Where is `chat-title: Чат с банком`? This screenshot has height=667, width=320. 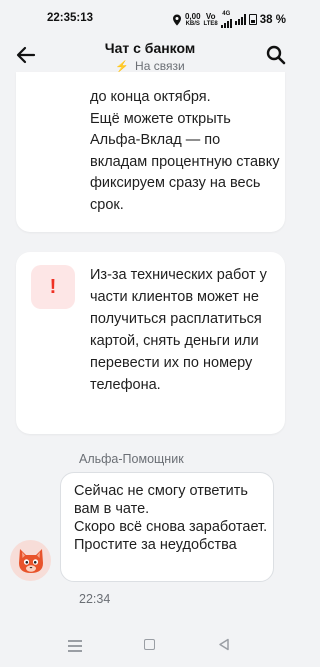
chat-title: Чат с банком is located at coordinates (150, 48).